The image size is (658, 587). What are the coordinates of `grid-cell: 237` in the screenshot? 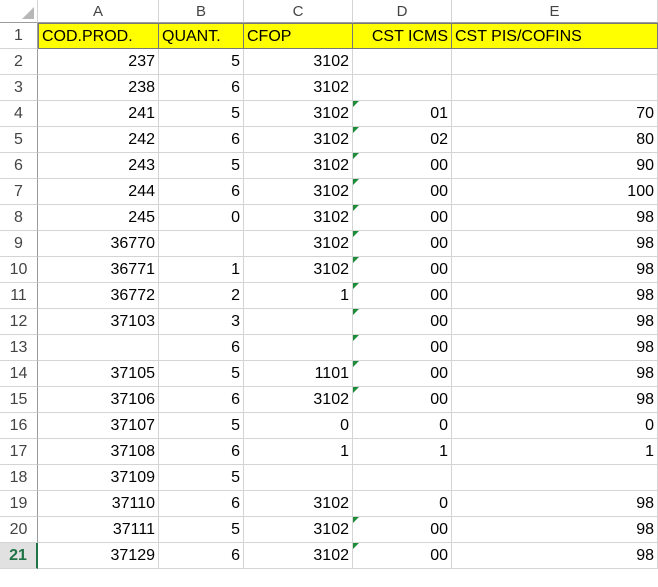 It's located at (98, 62).